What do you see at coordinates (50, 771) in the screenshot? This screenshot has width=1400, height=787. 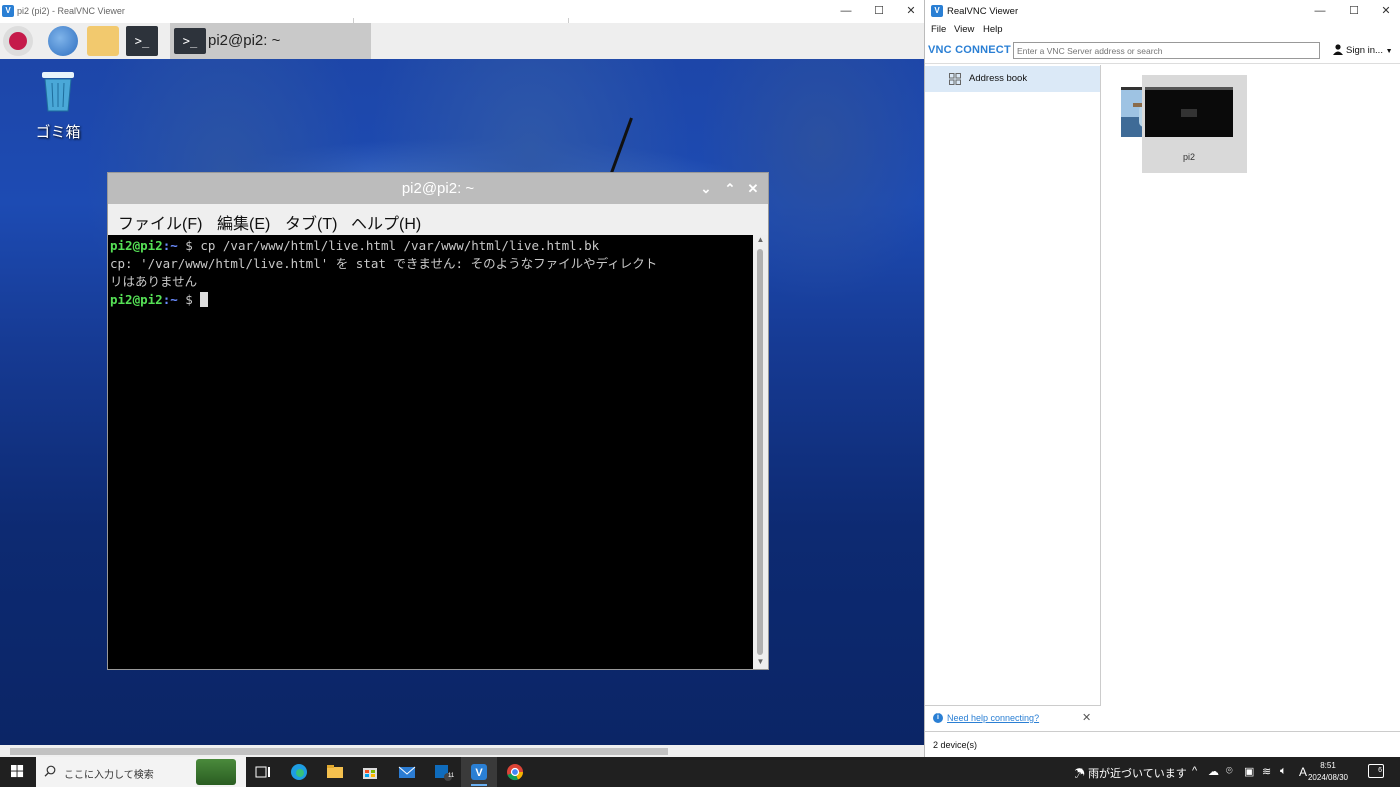 I see `search-icon` at bounding box center [50, 771].